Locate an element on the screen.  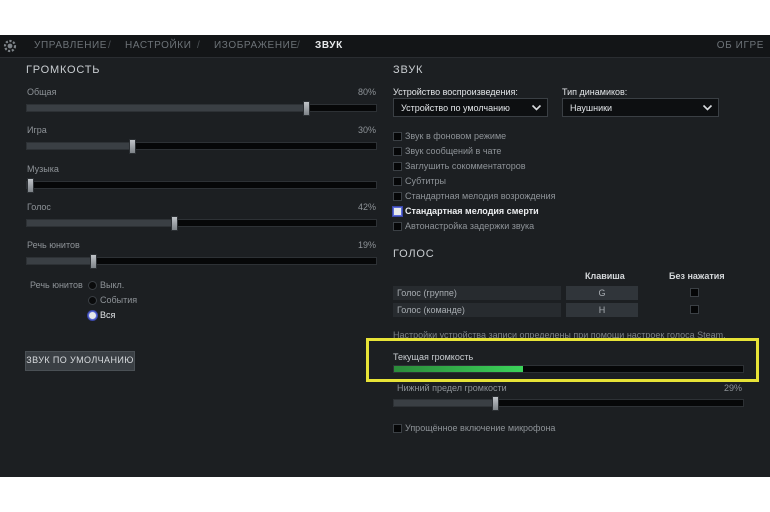
voice-party-no-press-checkbox is located at coordinates (694, 292).